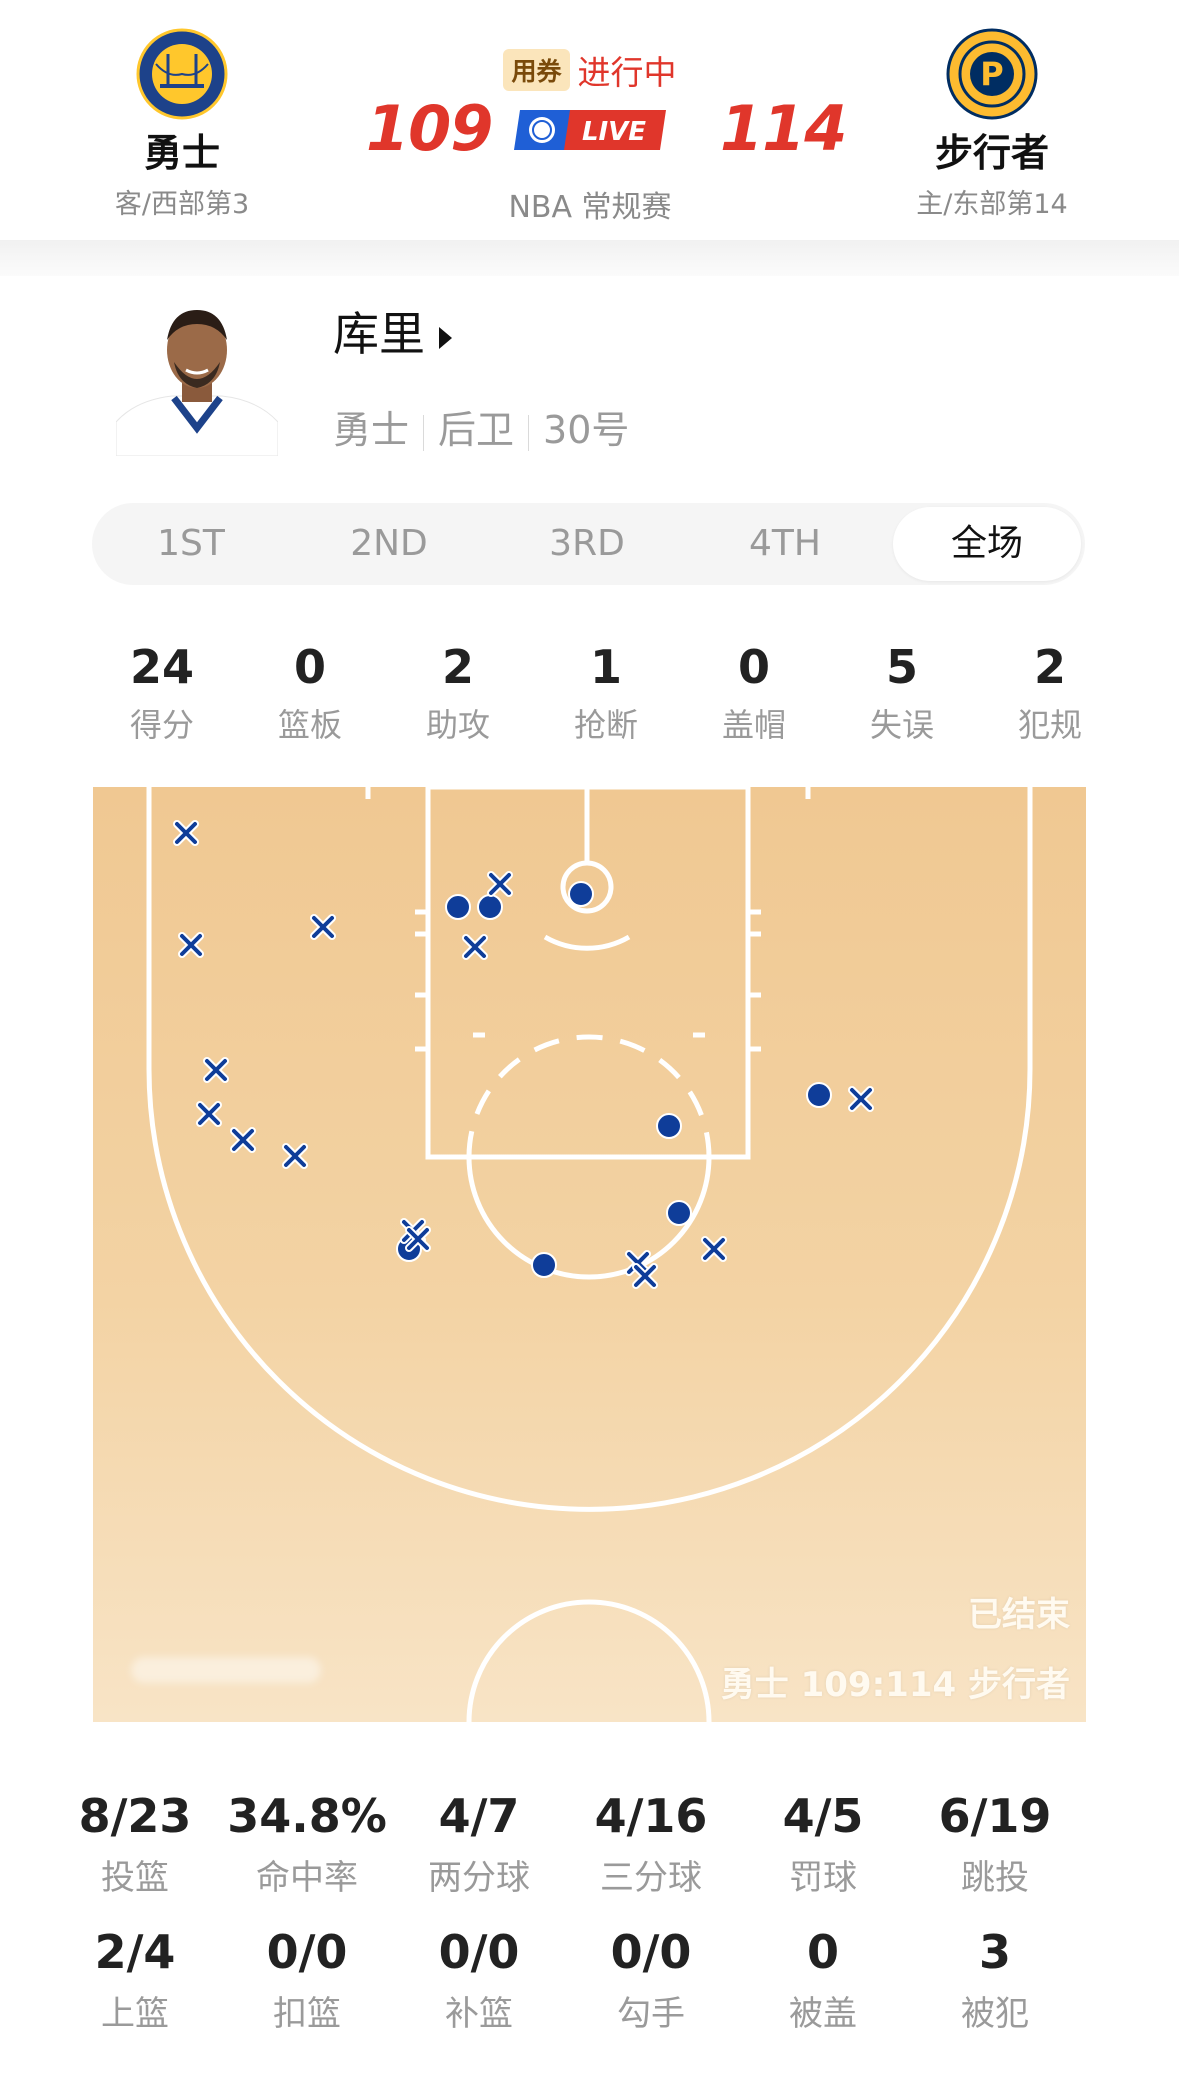 Image resolution: width=1179 pixels, height=2095 pixels. What do you see at coordinates (181, 153) in the screenshot?
I see `away-team-name: 勇士` at bounding box center [181, 153].